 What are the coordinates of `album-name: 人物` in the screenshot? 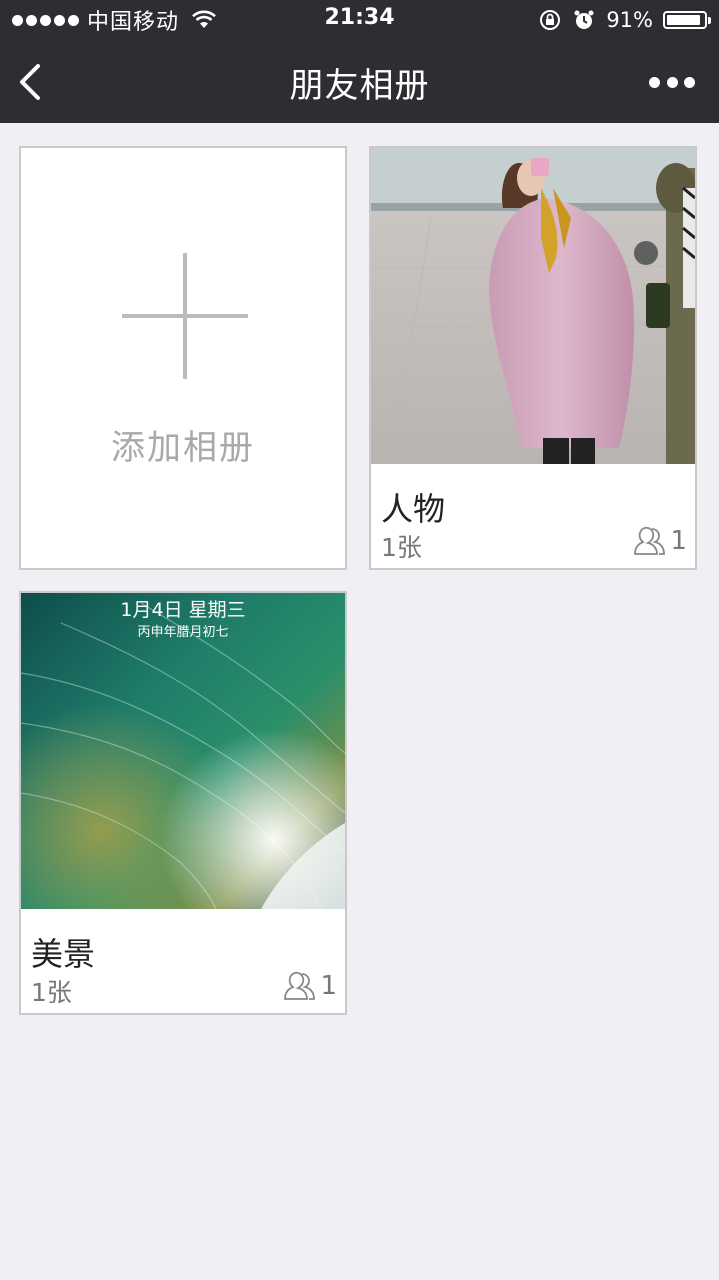 It's located at (413, 509).